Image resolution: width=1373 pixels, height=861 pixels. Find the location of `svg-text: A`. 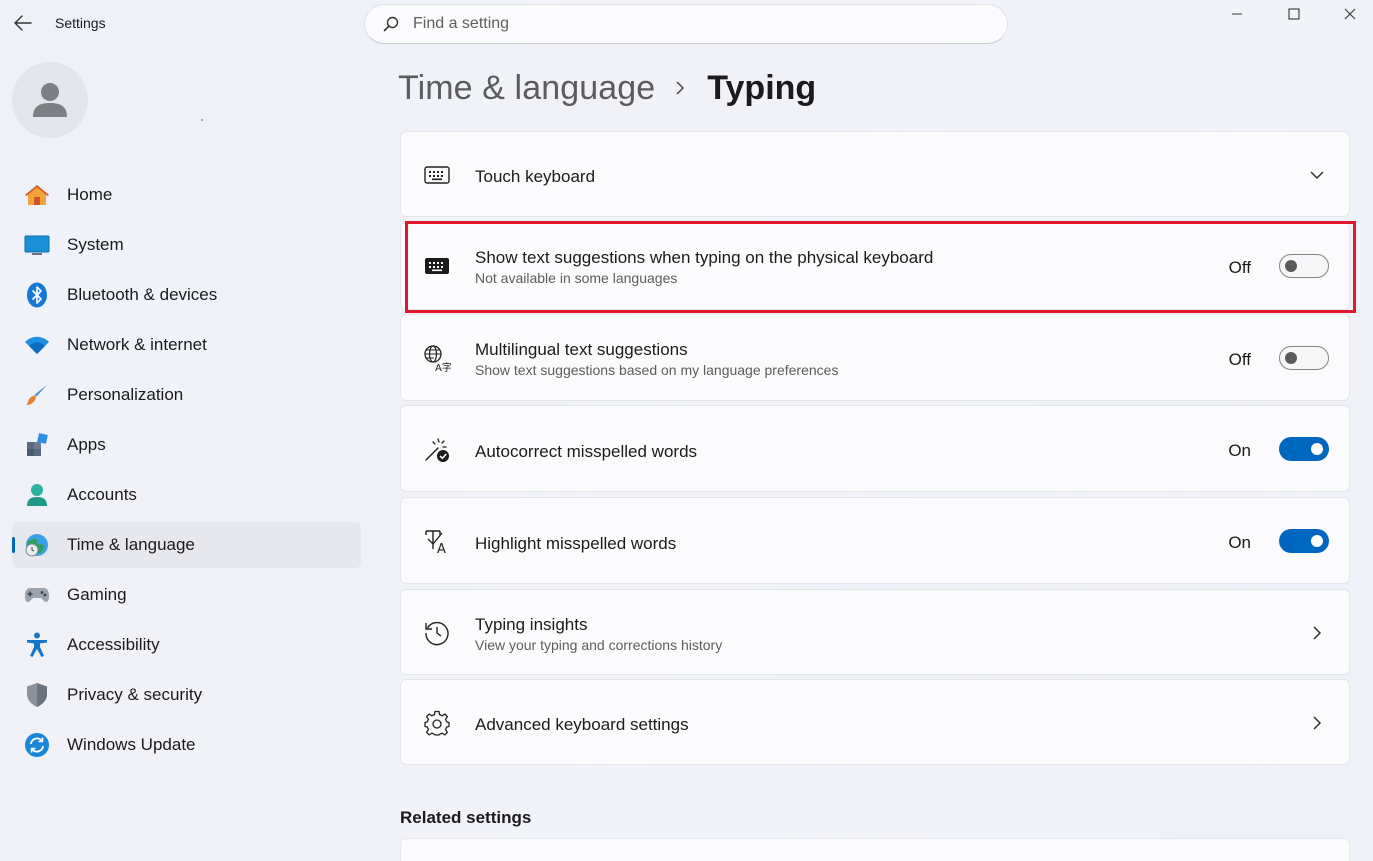

svg-text: A is located at coordinates (441, 548).